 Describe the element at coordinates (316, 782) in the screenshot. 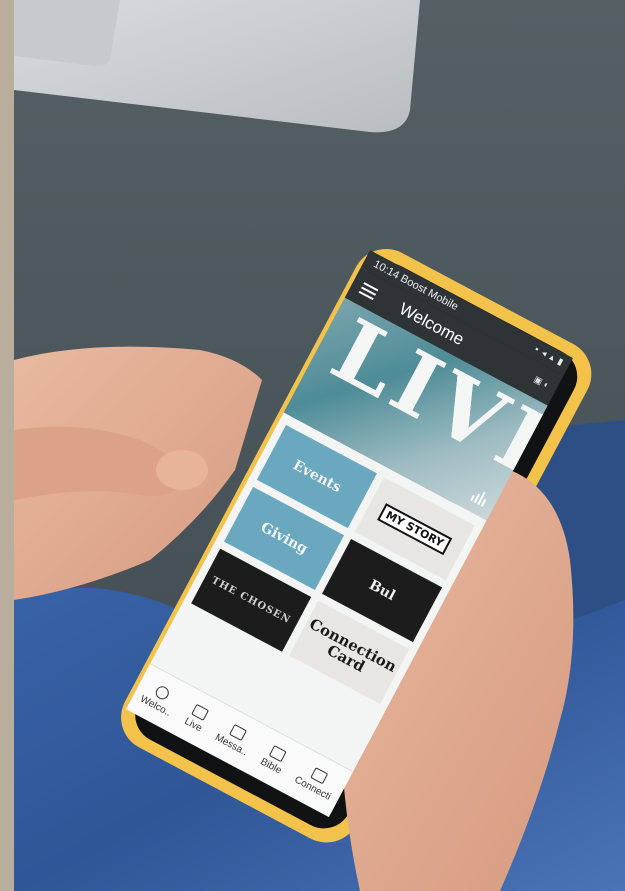

I see `tab-connect: Connecti` at that location.